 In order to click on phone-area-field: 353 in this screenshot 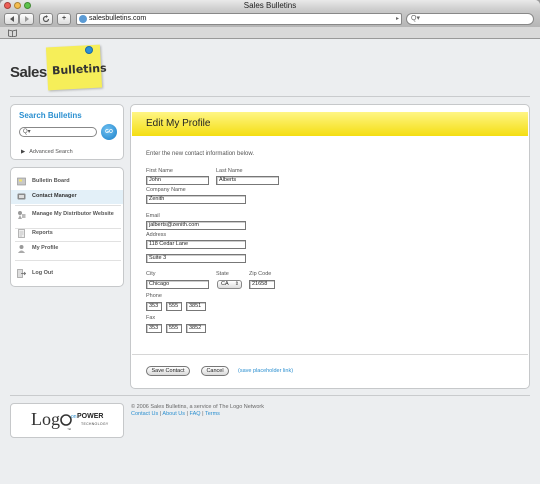, I will do `click(154, 306)`.